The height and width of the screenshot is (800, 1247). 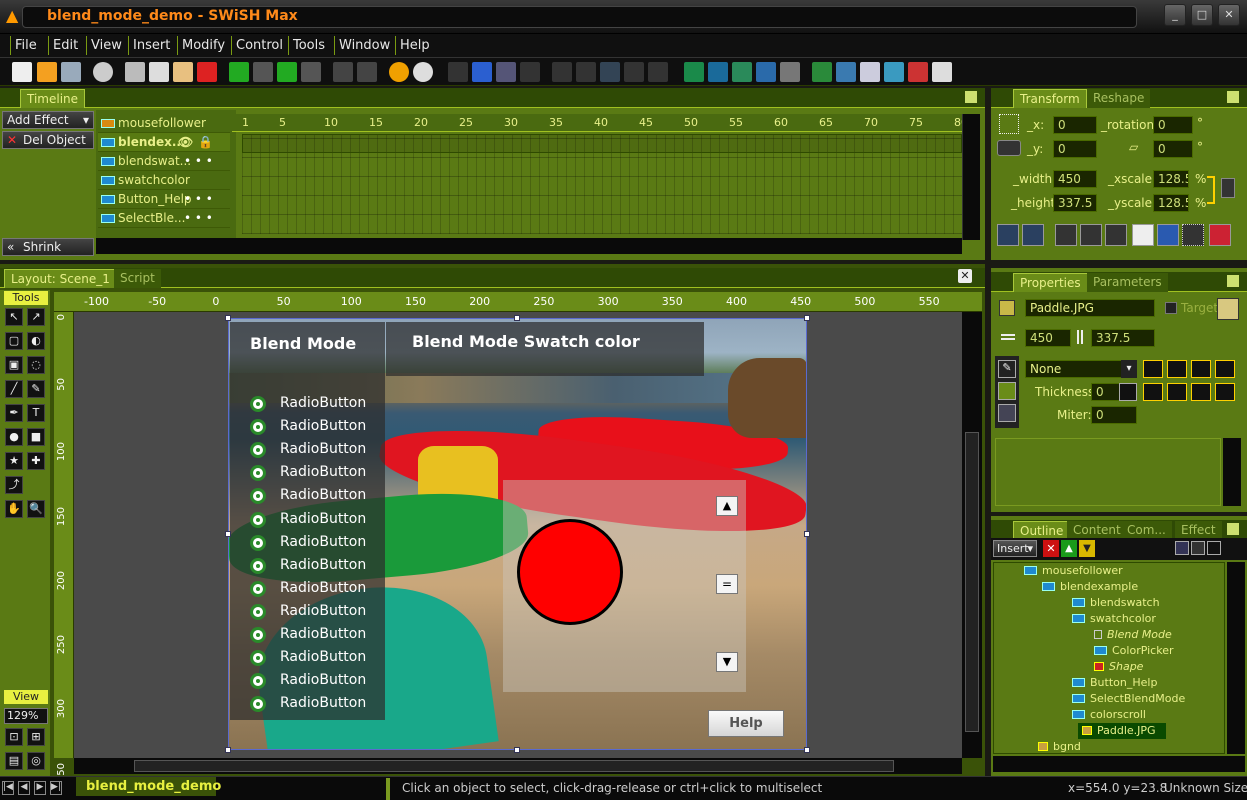 I want to click on menu-help: Help, so click(x=414, y=45).